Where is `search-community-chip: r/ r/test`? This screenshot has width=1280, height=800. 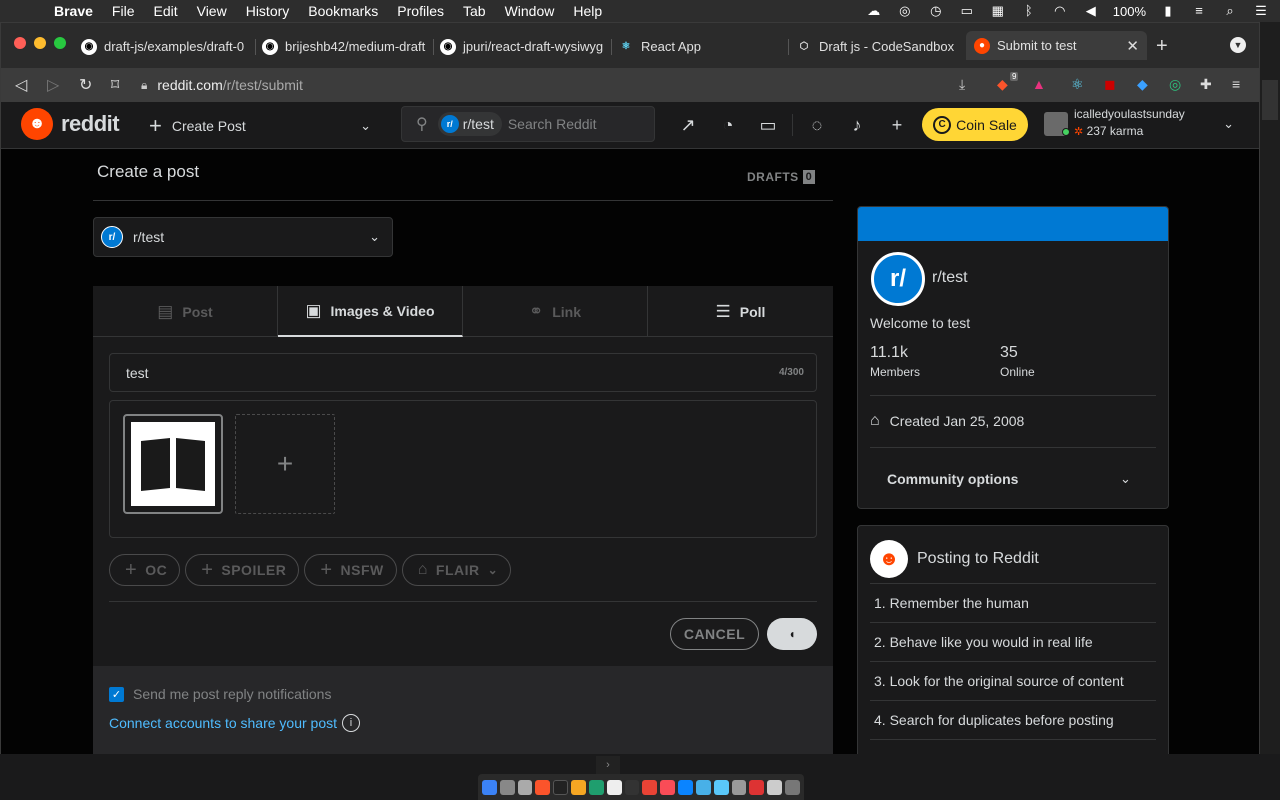
search-community-chip: r/ r/test is located at coordinates (469, 124).